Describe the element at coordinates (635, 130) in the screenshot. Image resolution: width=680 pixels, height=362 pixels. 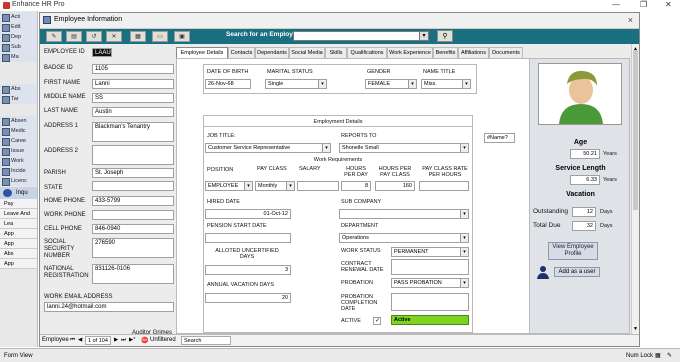
I see `scroll-thumb` at that location.